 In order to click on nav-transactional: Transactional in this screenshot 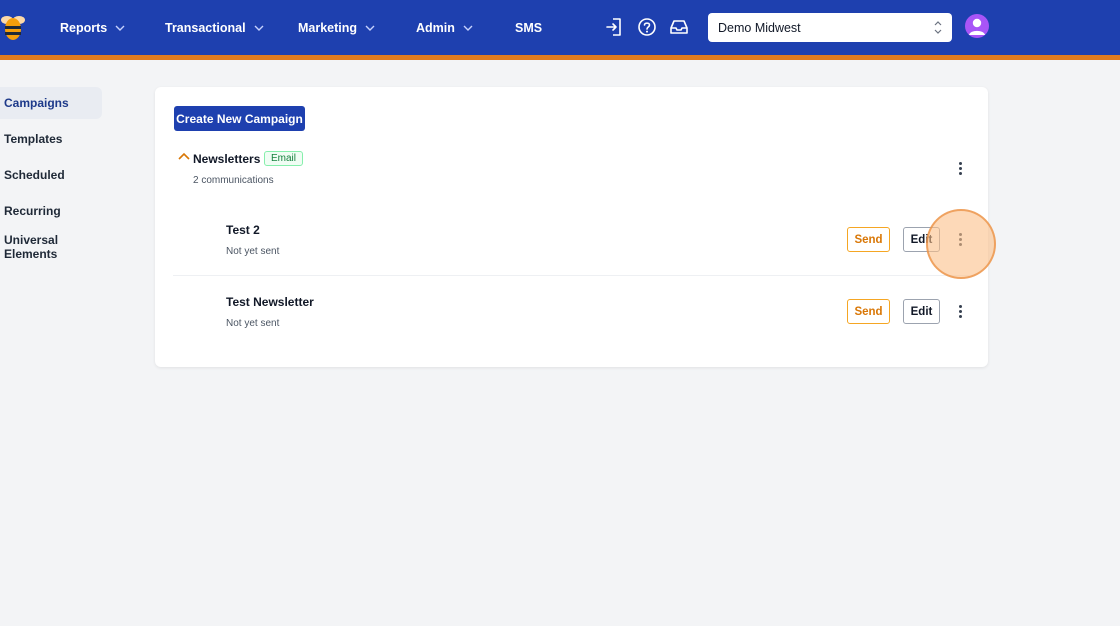, I will do `click(214, 27)`.